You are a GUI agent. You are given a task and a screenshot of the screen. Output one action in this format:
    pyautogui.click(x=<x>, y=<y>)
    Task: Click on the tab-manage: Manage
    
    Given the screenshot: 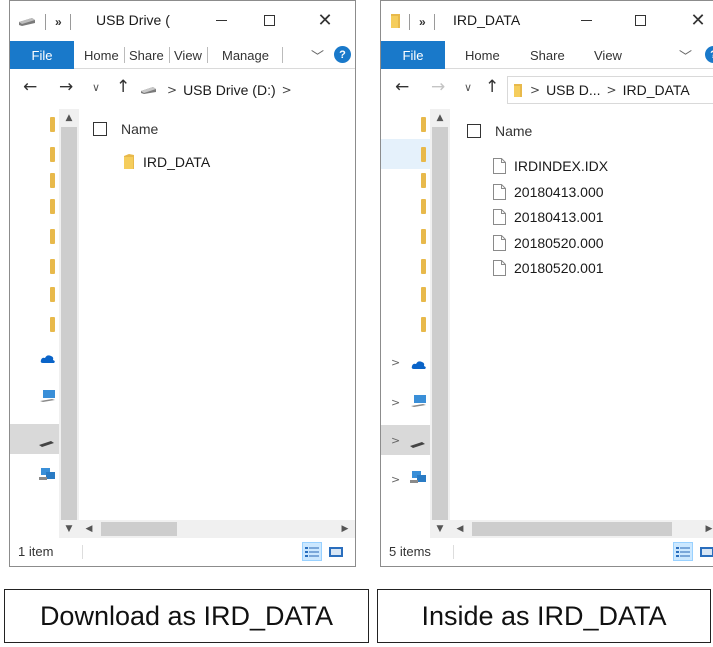 What is the action you would take?
    pyautogui.click(x=245, y=55)
    